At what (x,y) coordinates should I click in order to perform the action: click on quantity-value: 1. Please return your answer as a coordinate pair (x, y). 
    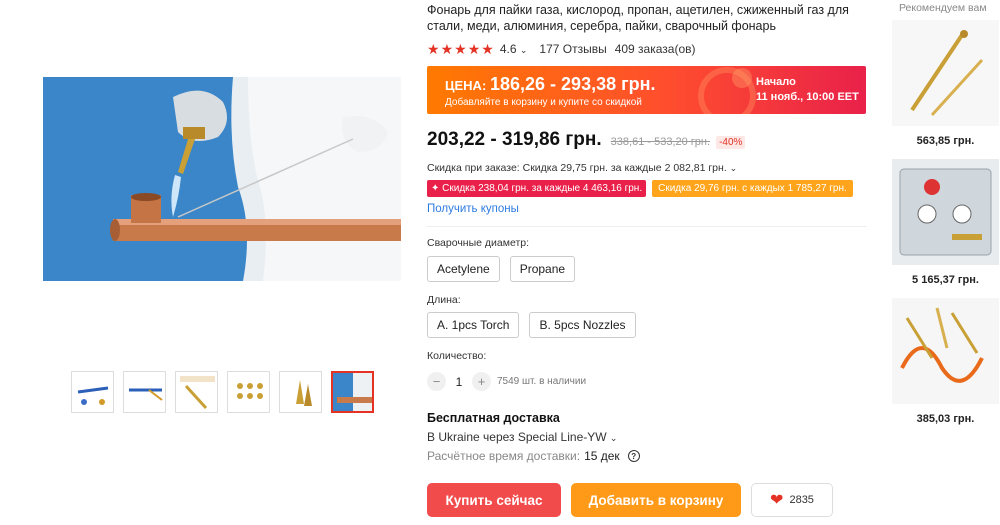
    Looking at the image, I should click on (459, 382).